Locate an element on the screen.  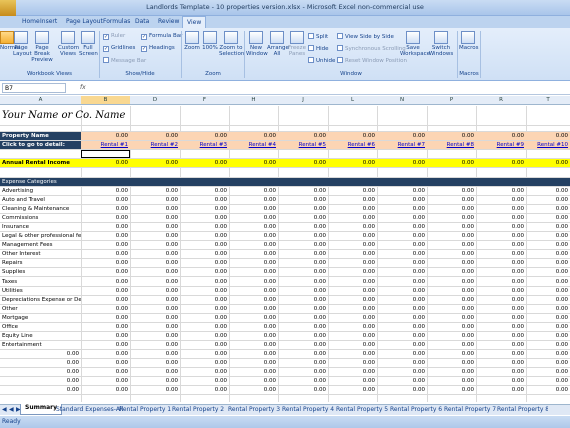
save-workspace-button: Save Workspace is located at coordinates (415, 44).